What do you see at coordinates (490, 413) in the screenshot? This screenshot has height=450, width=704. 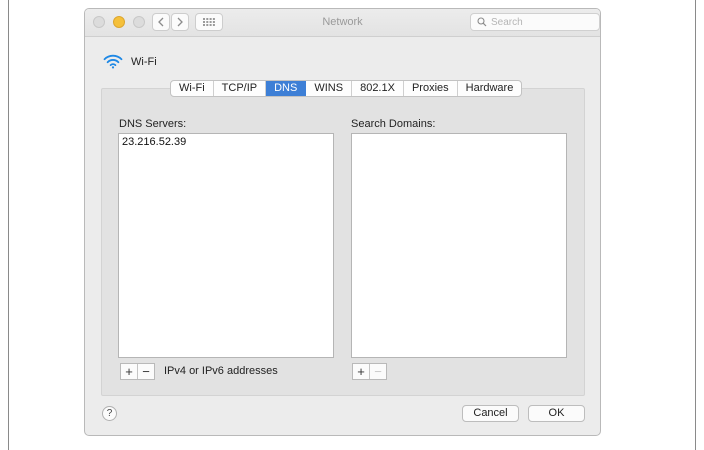 I see `cancel-button: Cancel` at bounding box center [490, 413].